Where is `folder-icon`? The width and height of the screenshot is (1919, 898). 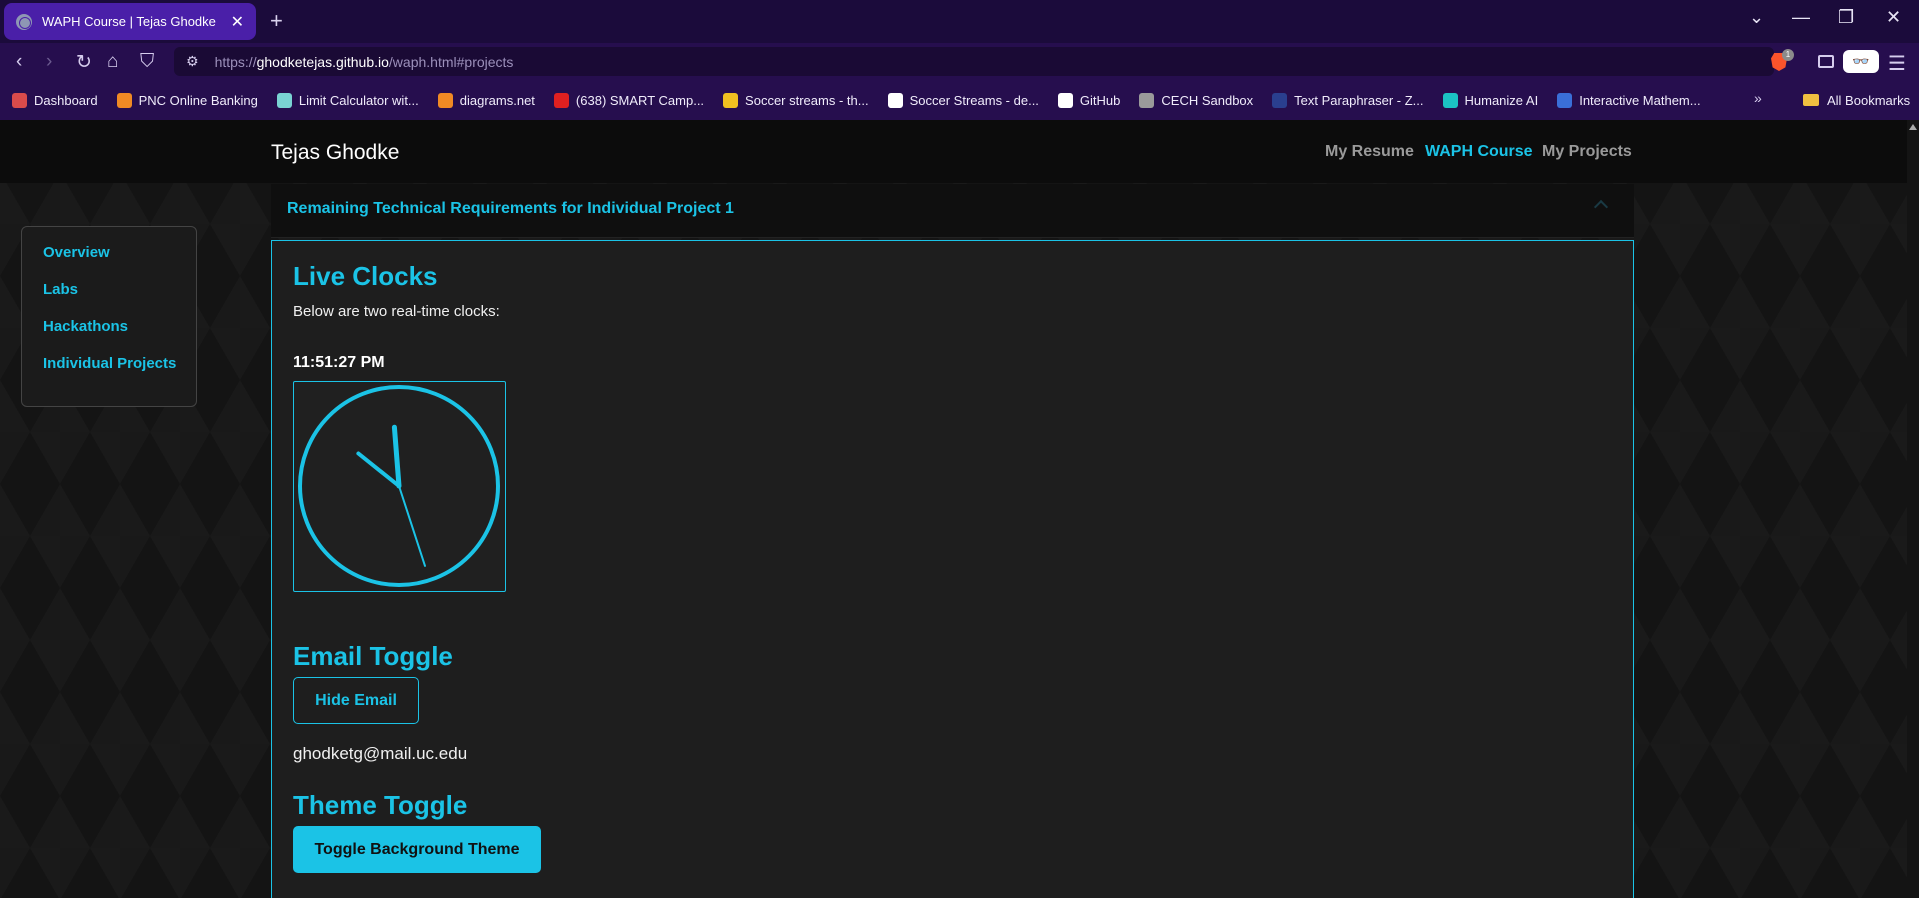 folder-icon is located at coordinates (1811, 100).